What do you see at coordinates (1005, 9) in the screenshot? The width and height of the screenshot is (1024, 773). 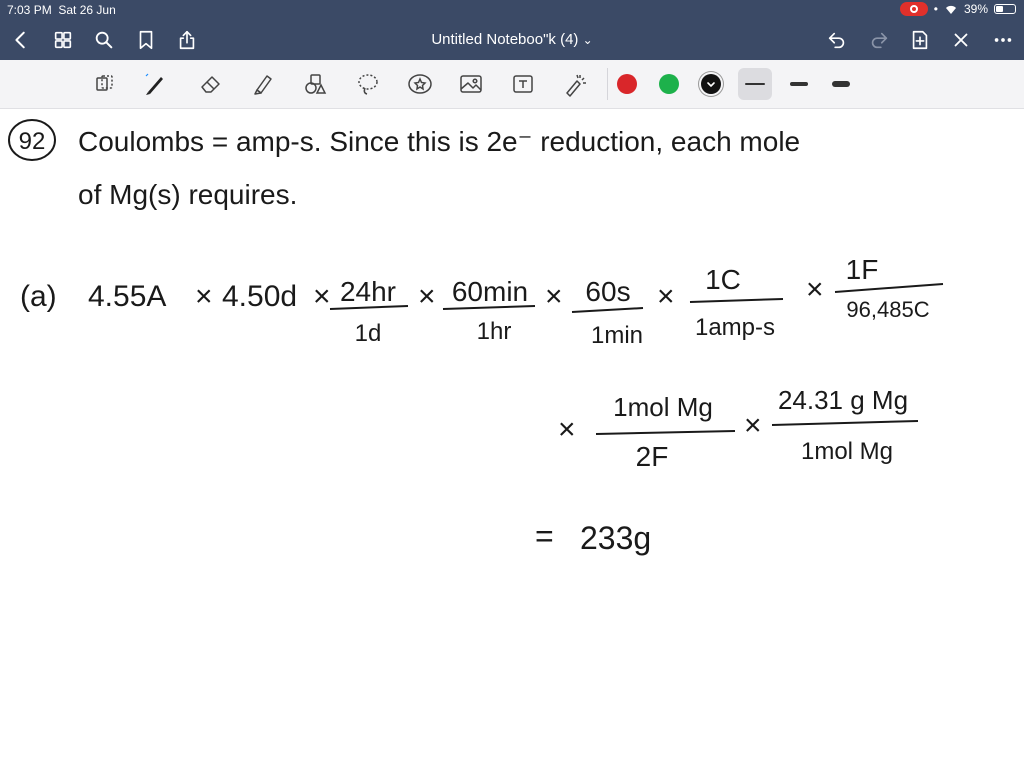 I see `battery-icon` at bounding box center [1005, 9].